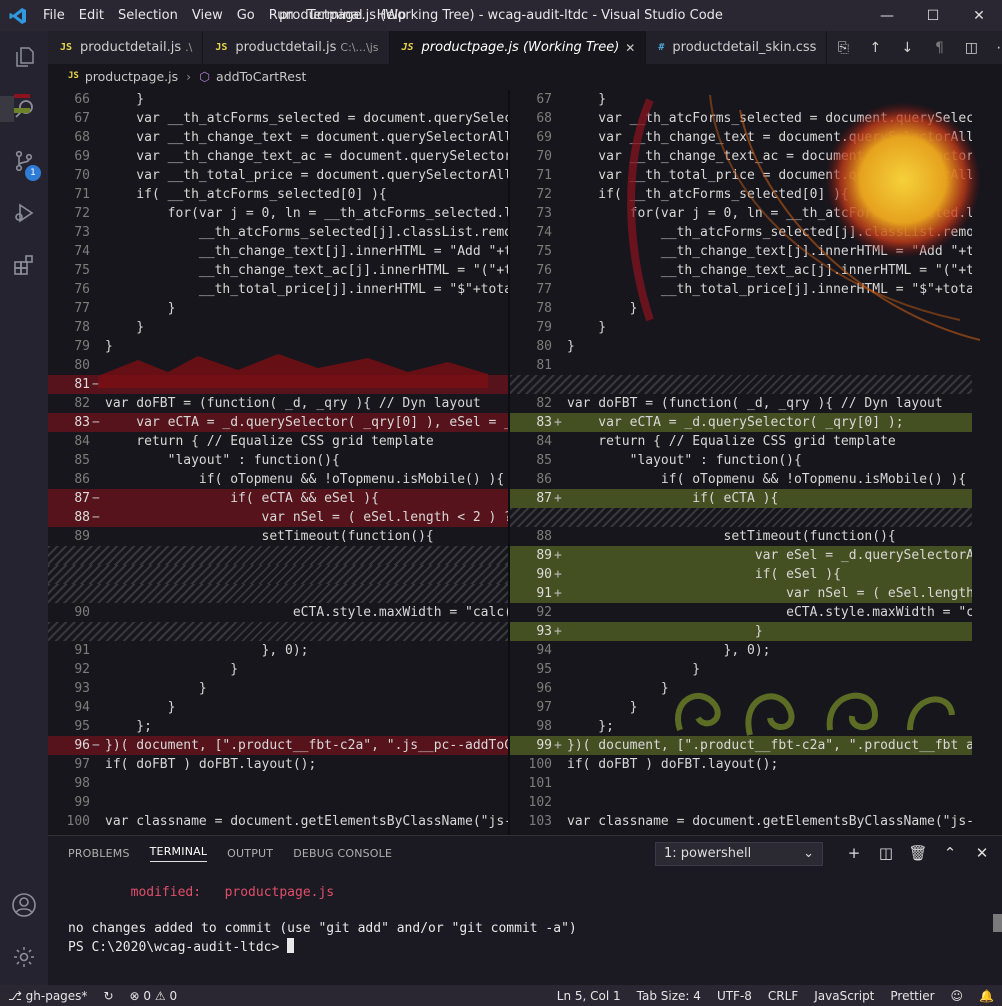 The height and width of the screenshot is (1006, 1002). Describe the element at coordinates (783, 996) in the screenshot. I see `end-of-line: CRLF` at that location.